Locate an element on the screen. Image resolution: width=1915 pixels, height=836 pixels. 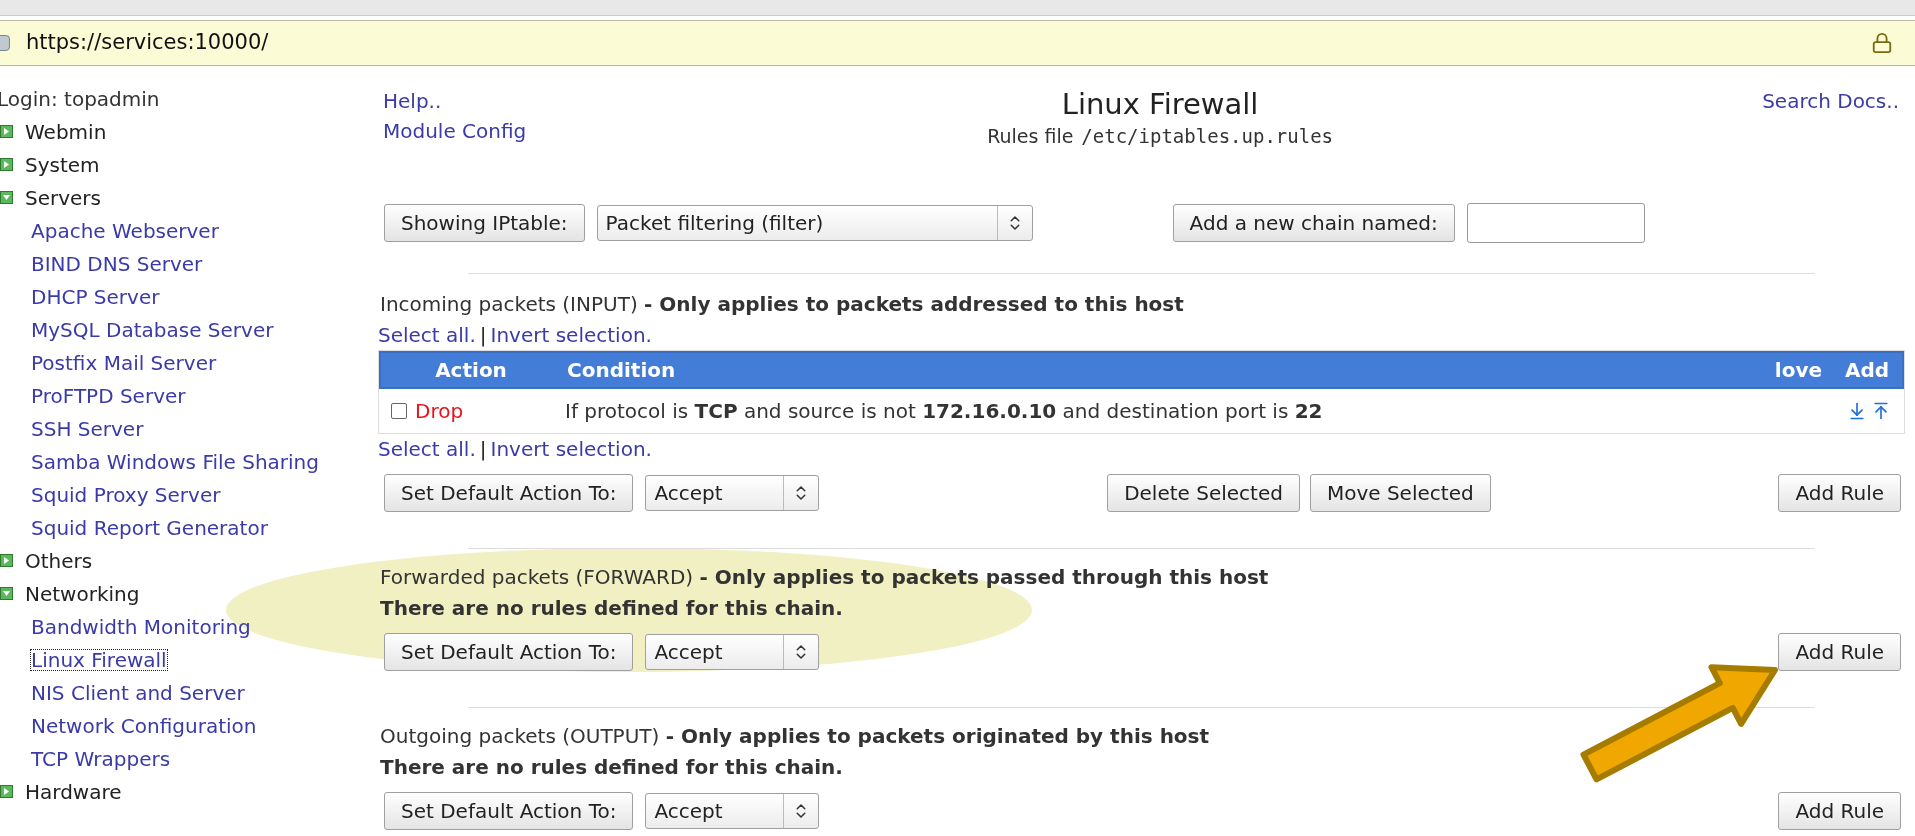
address-bar: https://services:10000/ is located at coordinates (957, 43).